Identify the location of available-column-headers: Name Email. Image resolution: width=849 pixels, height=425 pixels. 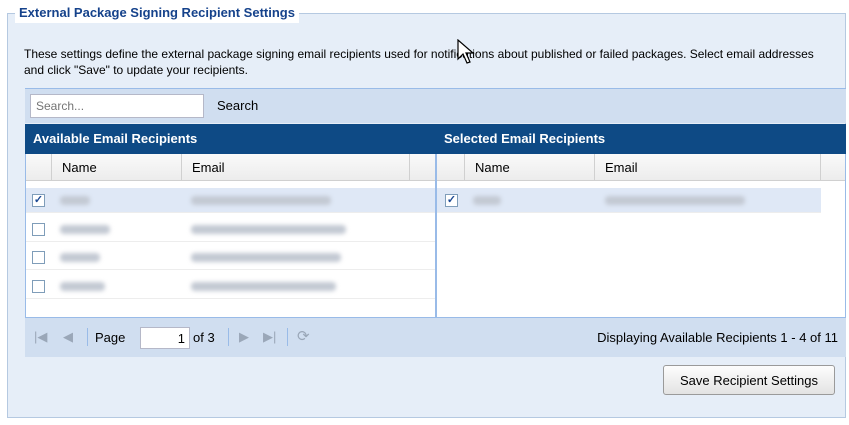
(230, 167).